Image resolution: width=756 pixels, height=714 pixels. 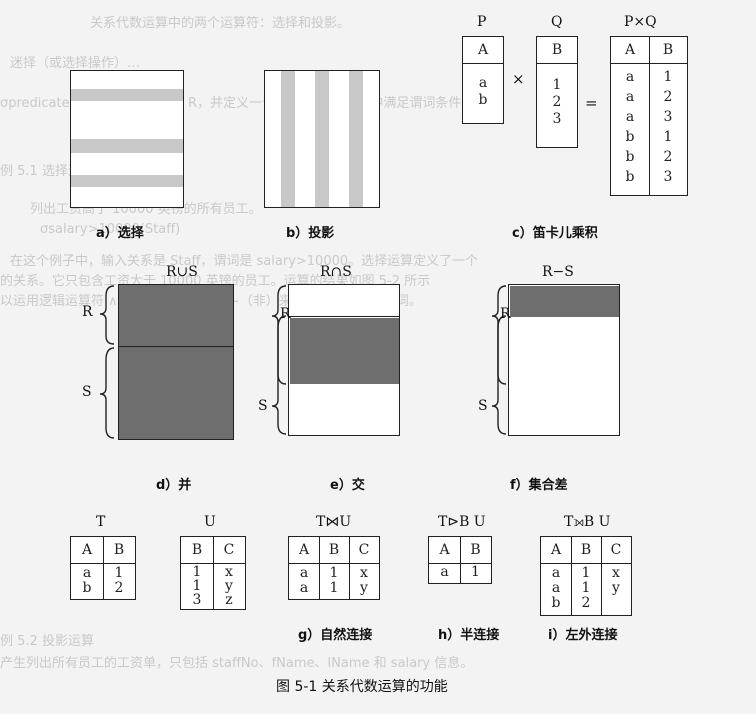 I want to click on caption-product: c）笛卡儿乘积, so click(x=555, y=233).